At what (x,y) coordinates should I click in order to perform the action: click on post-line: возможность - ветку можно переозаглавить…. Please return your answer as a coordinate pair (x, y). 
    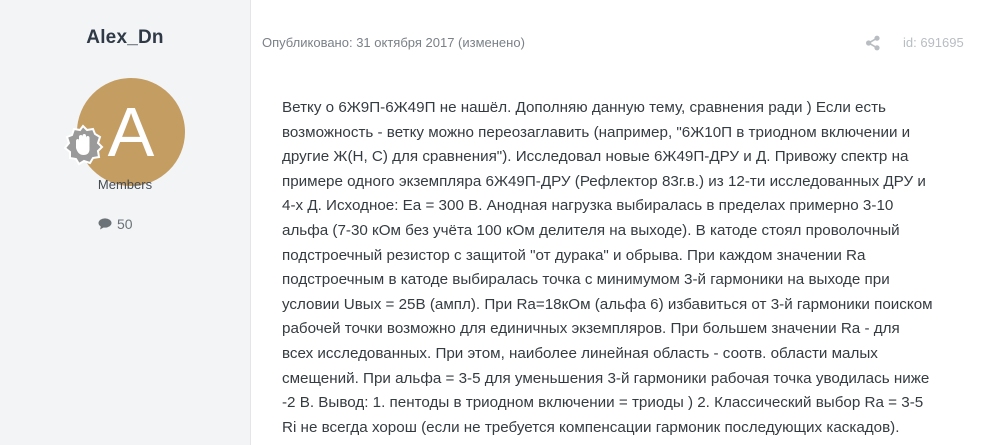
    Looking at the image, I should click on (596, 132).